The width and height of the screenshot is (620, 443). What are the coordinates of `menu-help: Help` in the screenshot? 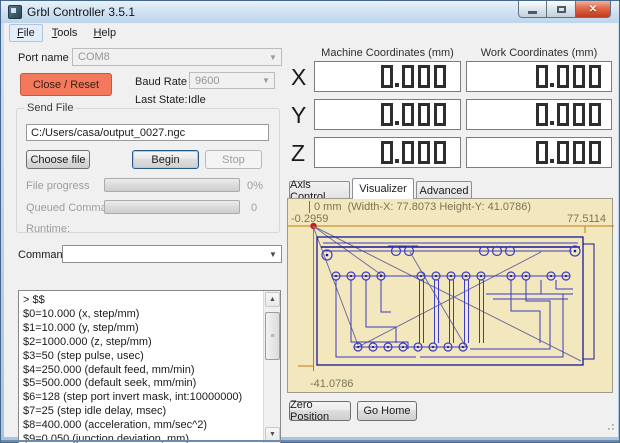 It's located at (104, 33).